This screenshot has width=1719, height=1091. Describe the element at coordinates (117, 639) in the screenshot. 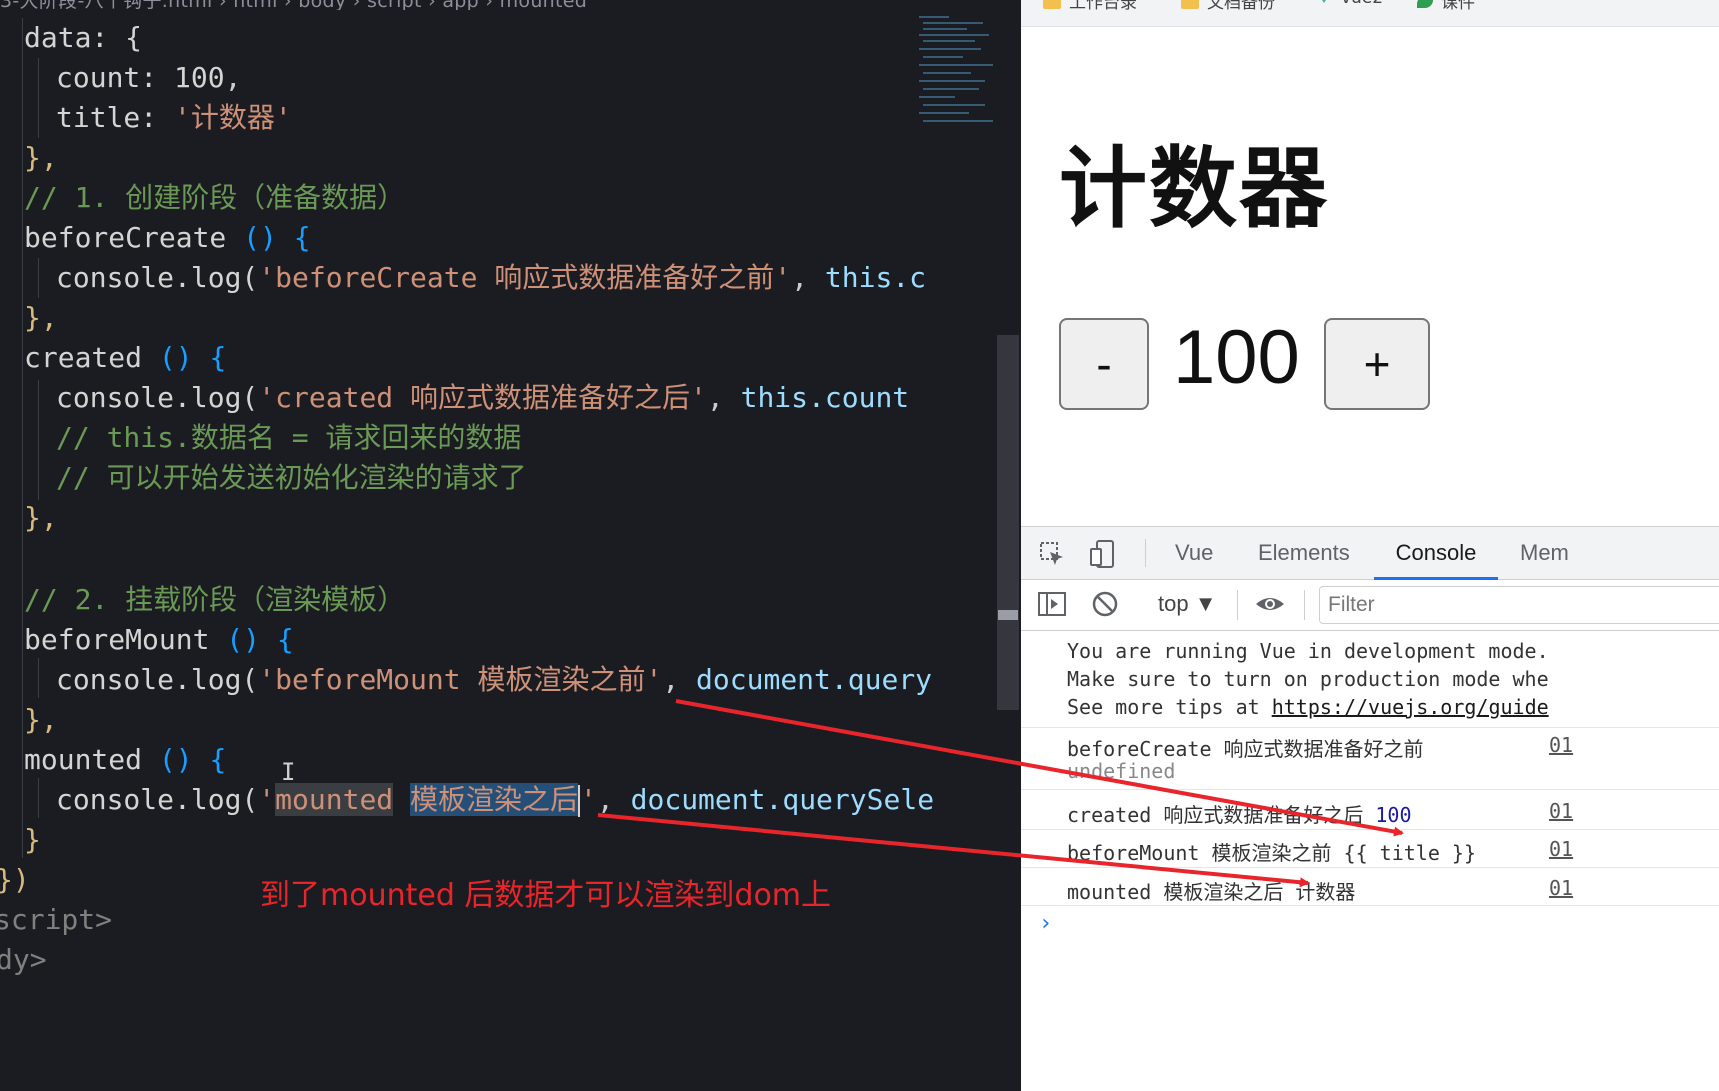

I see `code-token: beforeMount` at that location.